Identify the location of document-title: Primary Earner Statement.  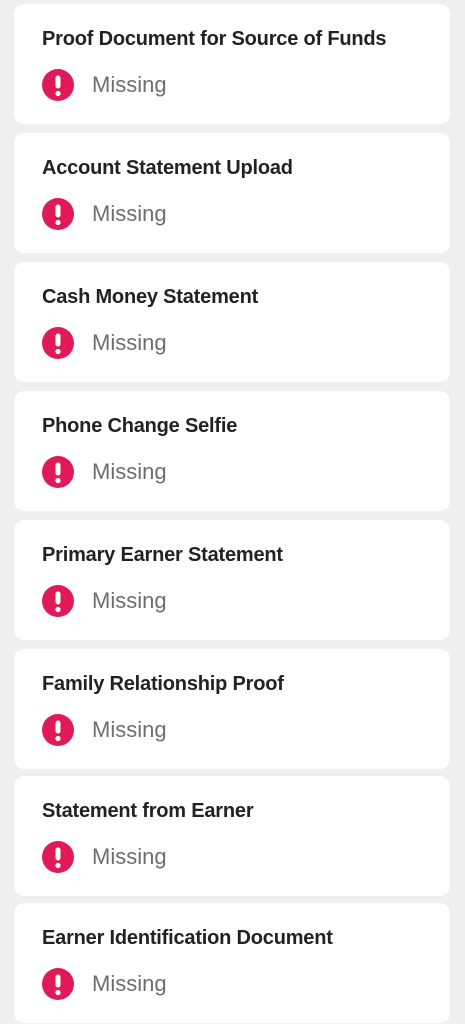
(162, 555).